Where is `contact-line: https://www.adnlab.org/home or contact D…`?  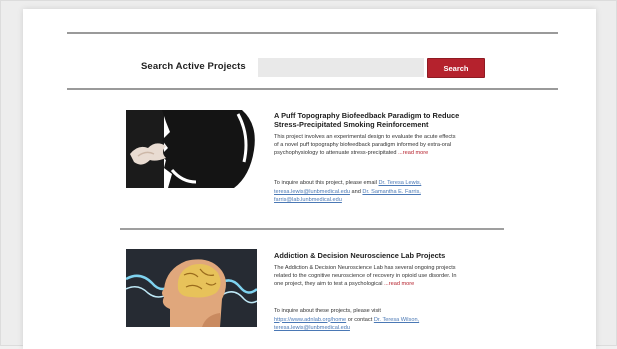
contact-line: https://www.adnlab.org/home or contact D… is located at coordinates (391, 320).